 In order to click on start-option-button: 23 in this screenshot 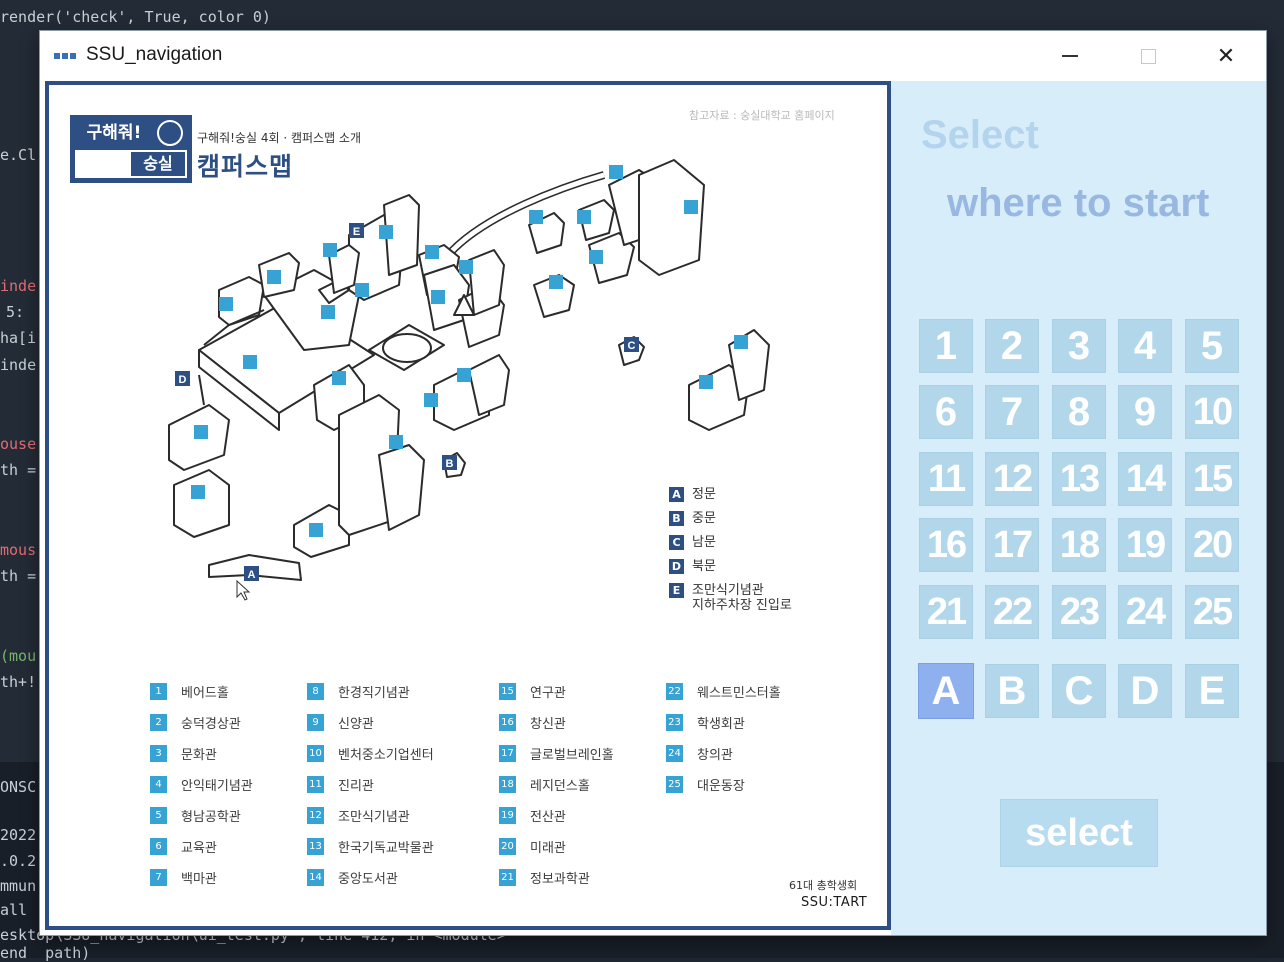, I will do `click(1079, 612)`.